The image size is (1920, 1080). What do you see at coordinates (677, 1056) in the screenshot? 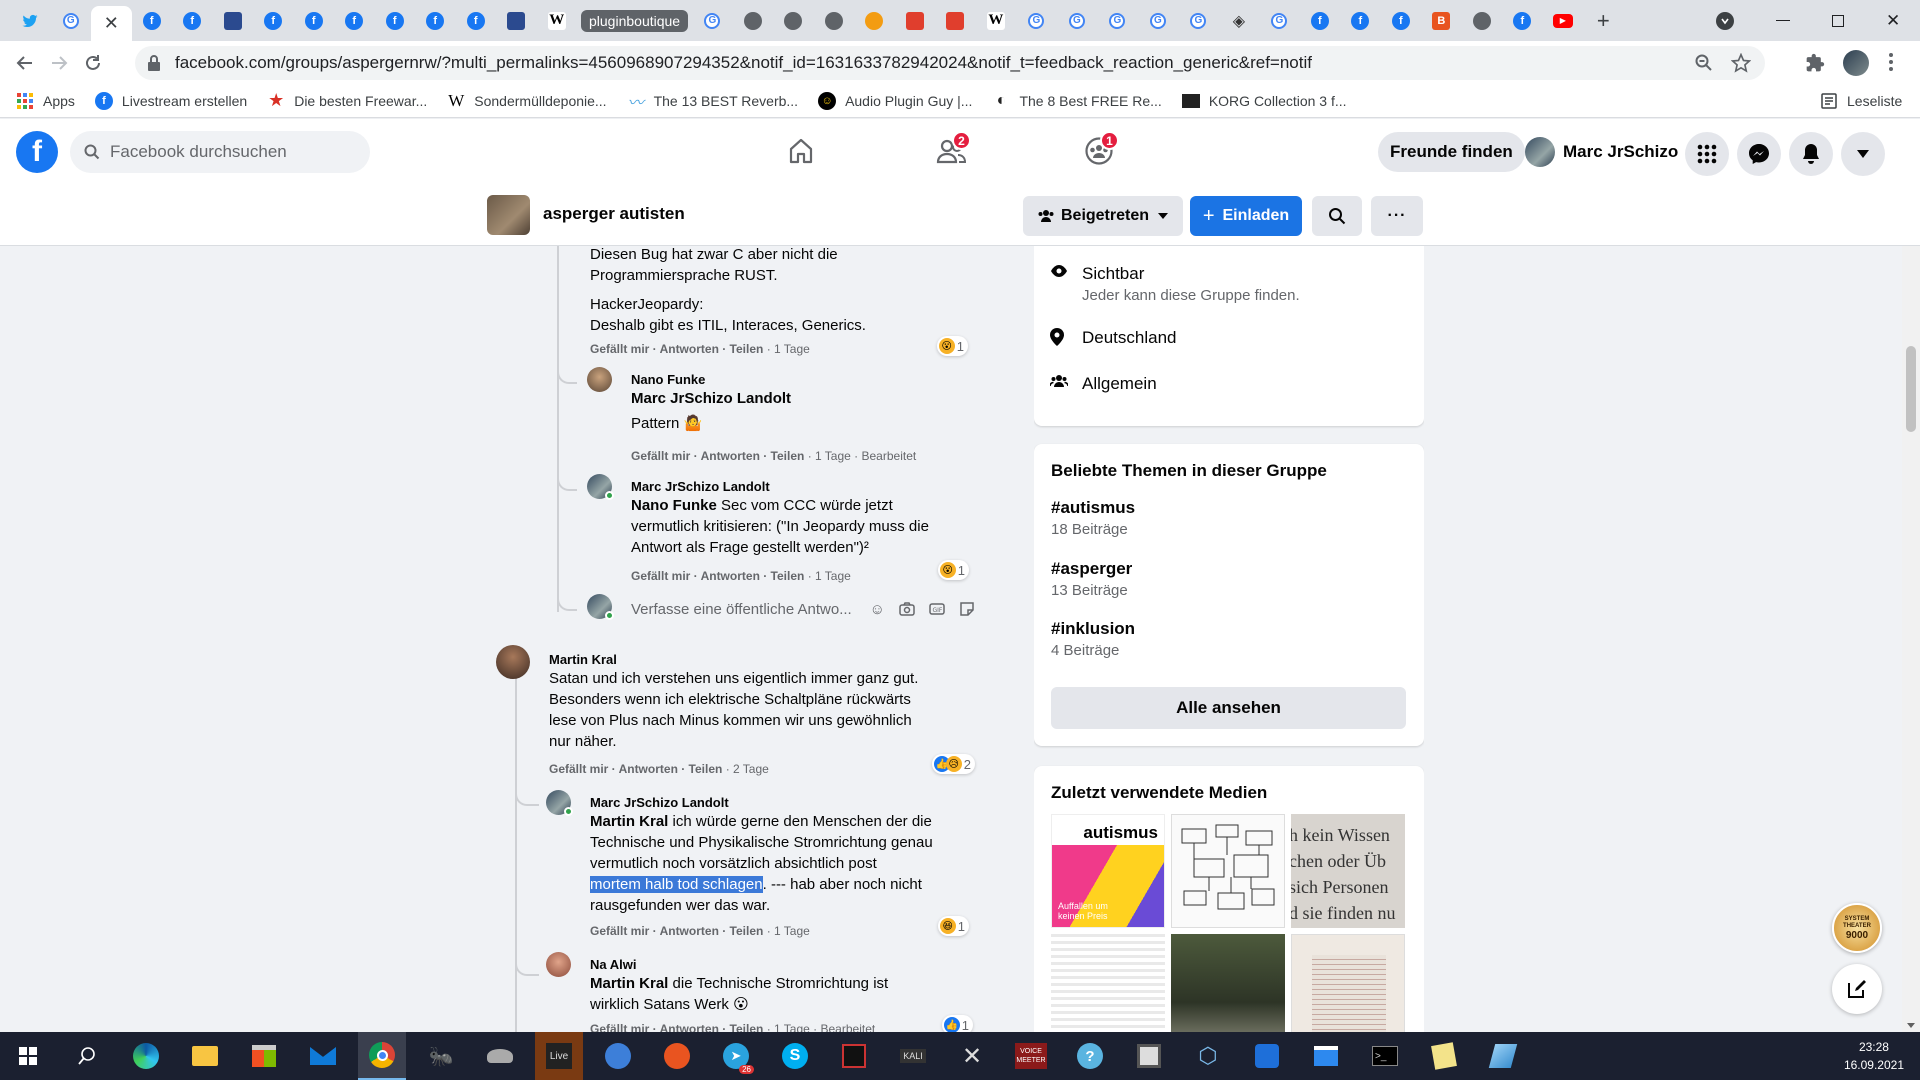
I see `taskbar-ubuntu` at bounding box center [677, 1056].